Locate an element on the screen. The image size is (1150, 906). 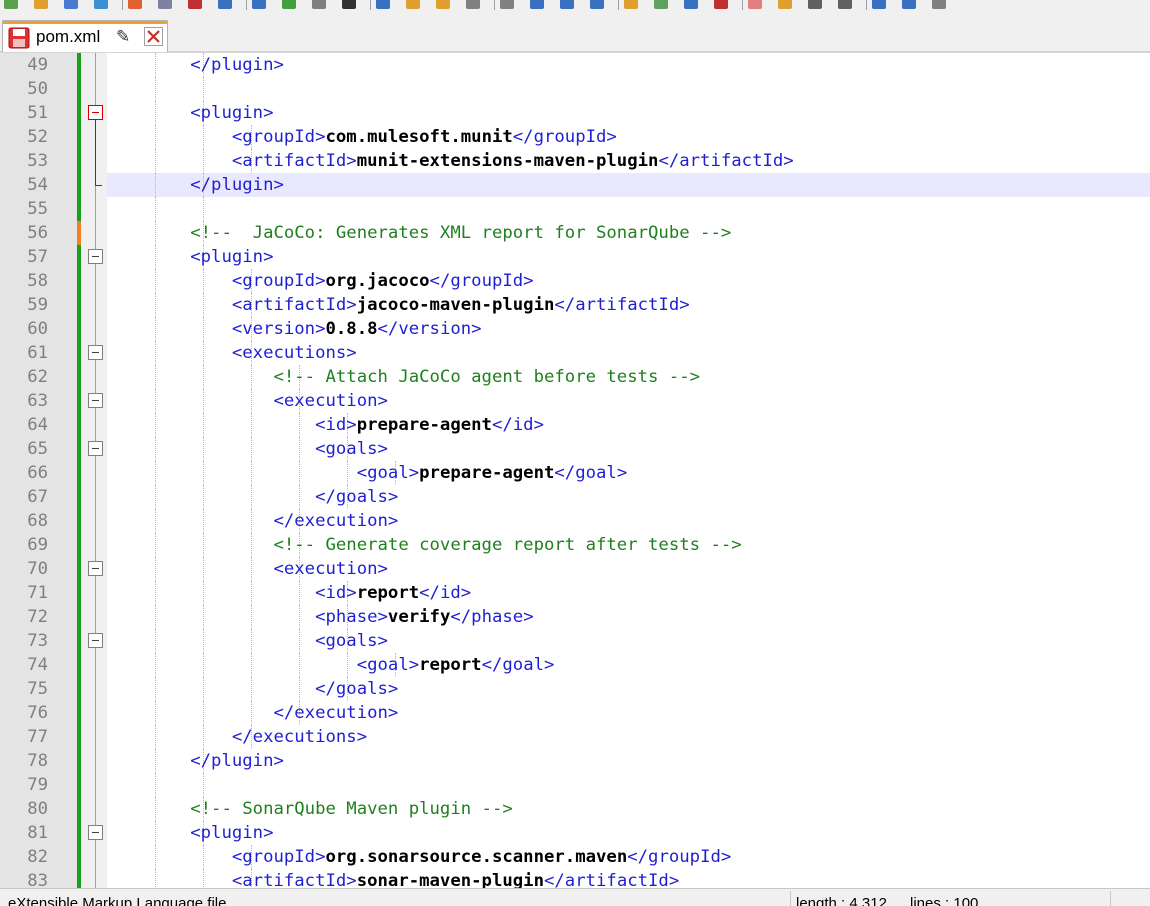
line-number: 57 is located at coordinates (37, 257).